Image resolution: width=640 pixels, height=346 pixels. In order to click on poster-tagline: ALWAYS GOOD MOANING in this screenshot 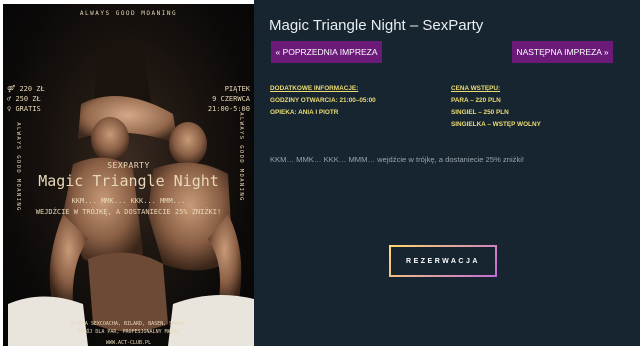, I will do `click(128, 13)`.